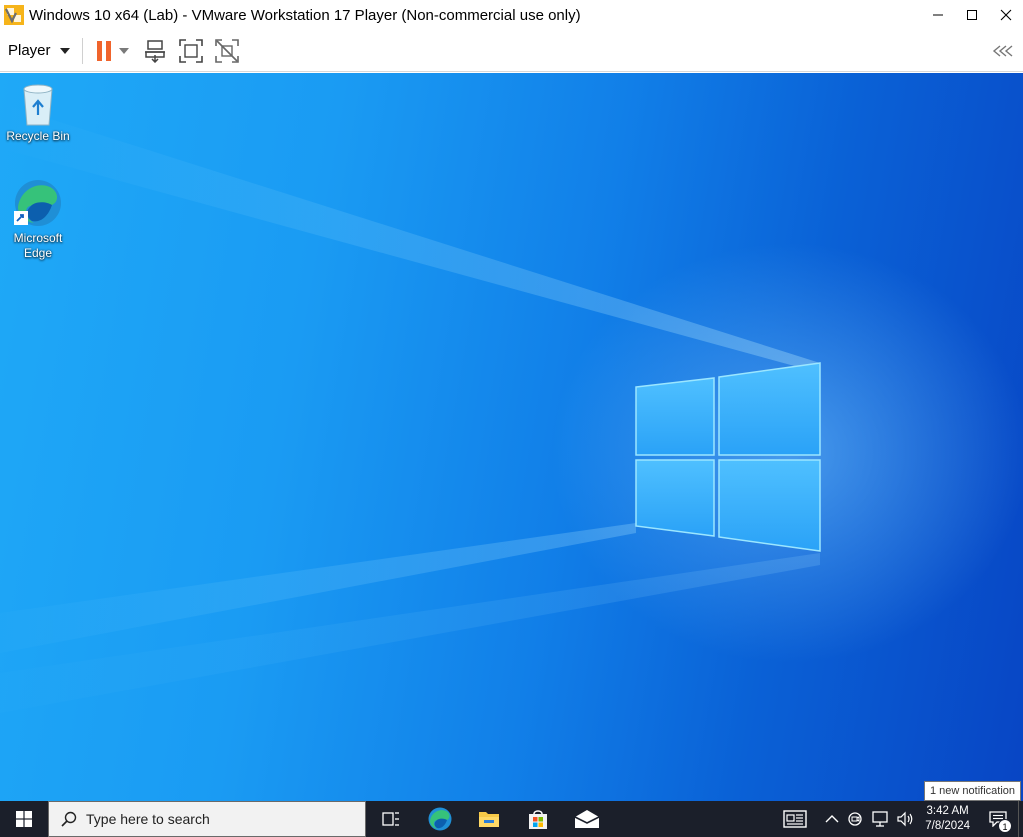 Image resolution: width=1023 pixels, height=837 pixels. I want to click on full-screen-button, so click(190, 51).